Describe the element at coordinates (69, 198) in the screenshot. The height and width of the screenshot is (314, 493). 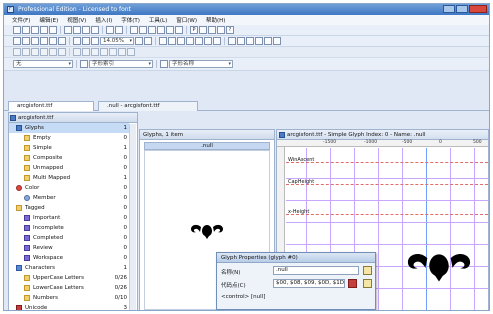
I see `tree-item: Member 0` at that location.